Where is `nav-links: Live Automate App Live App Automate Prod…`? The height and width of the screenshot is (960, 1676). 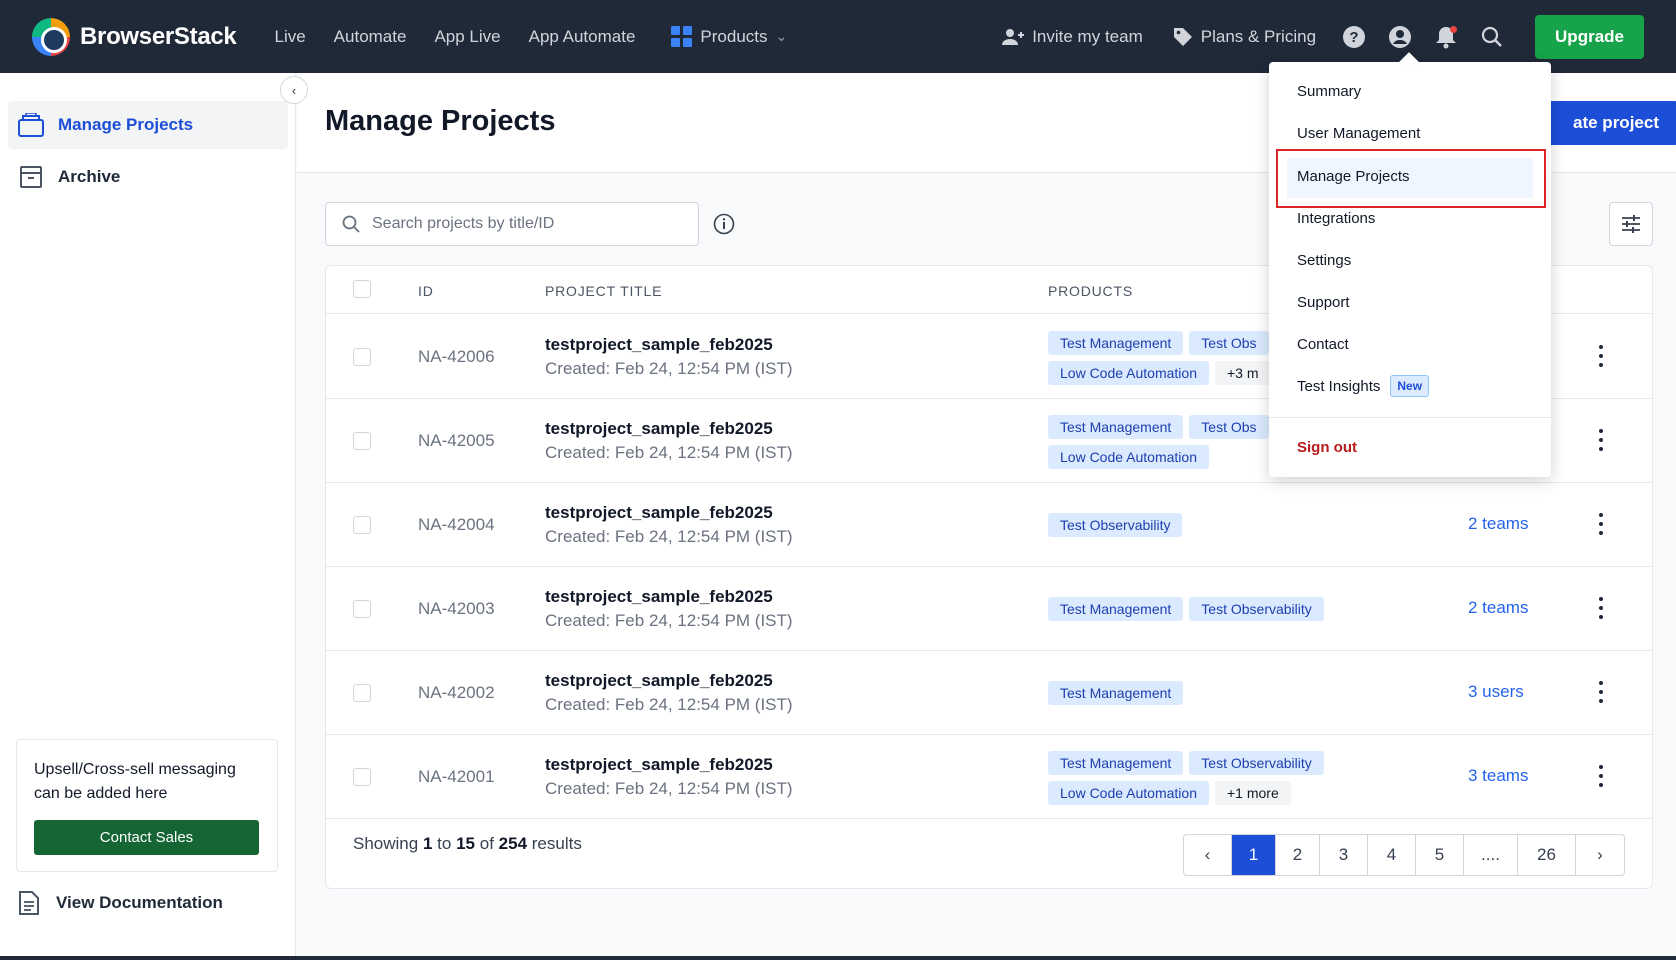 nav-links: Live Automate App Live App Automate Prod… is located at coordinates (530, 36).